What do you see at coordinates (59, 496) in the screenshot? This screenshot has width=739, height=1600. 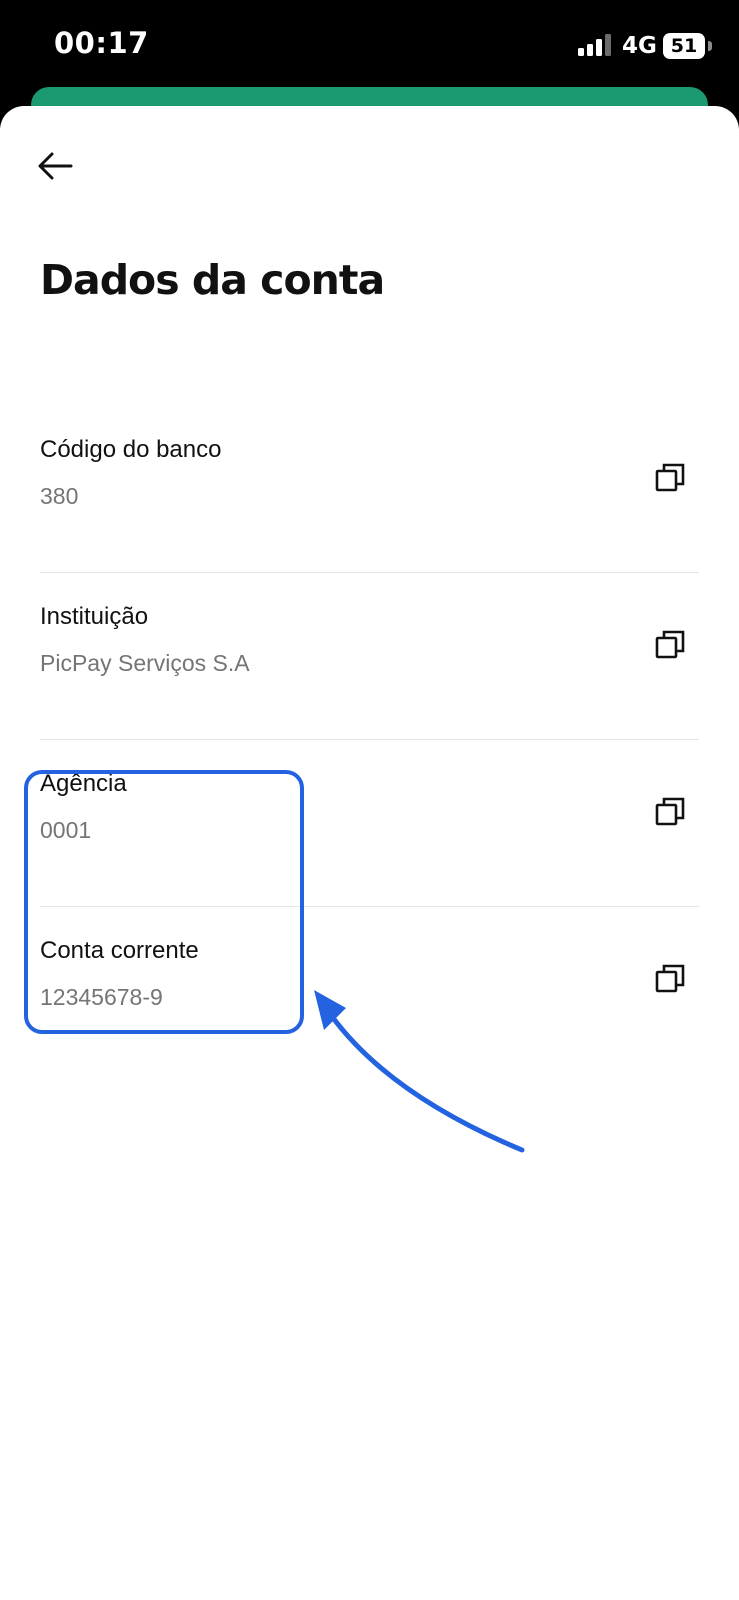 I see `bank-code-value: 380` at bounding box center [59, 496].